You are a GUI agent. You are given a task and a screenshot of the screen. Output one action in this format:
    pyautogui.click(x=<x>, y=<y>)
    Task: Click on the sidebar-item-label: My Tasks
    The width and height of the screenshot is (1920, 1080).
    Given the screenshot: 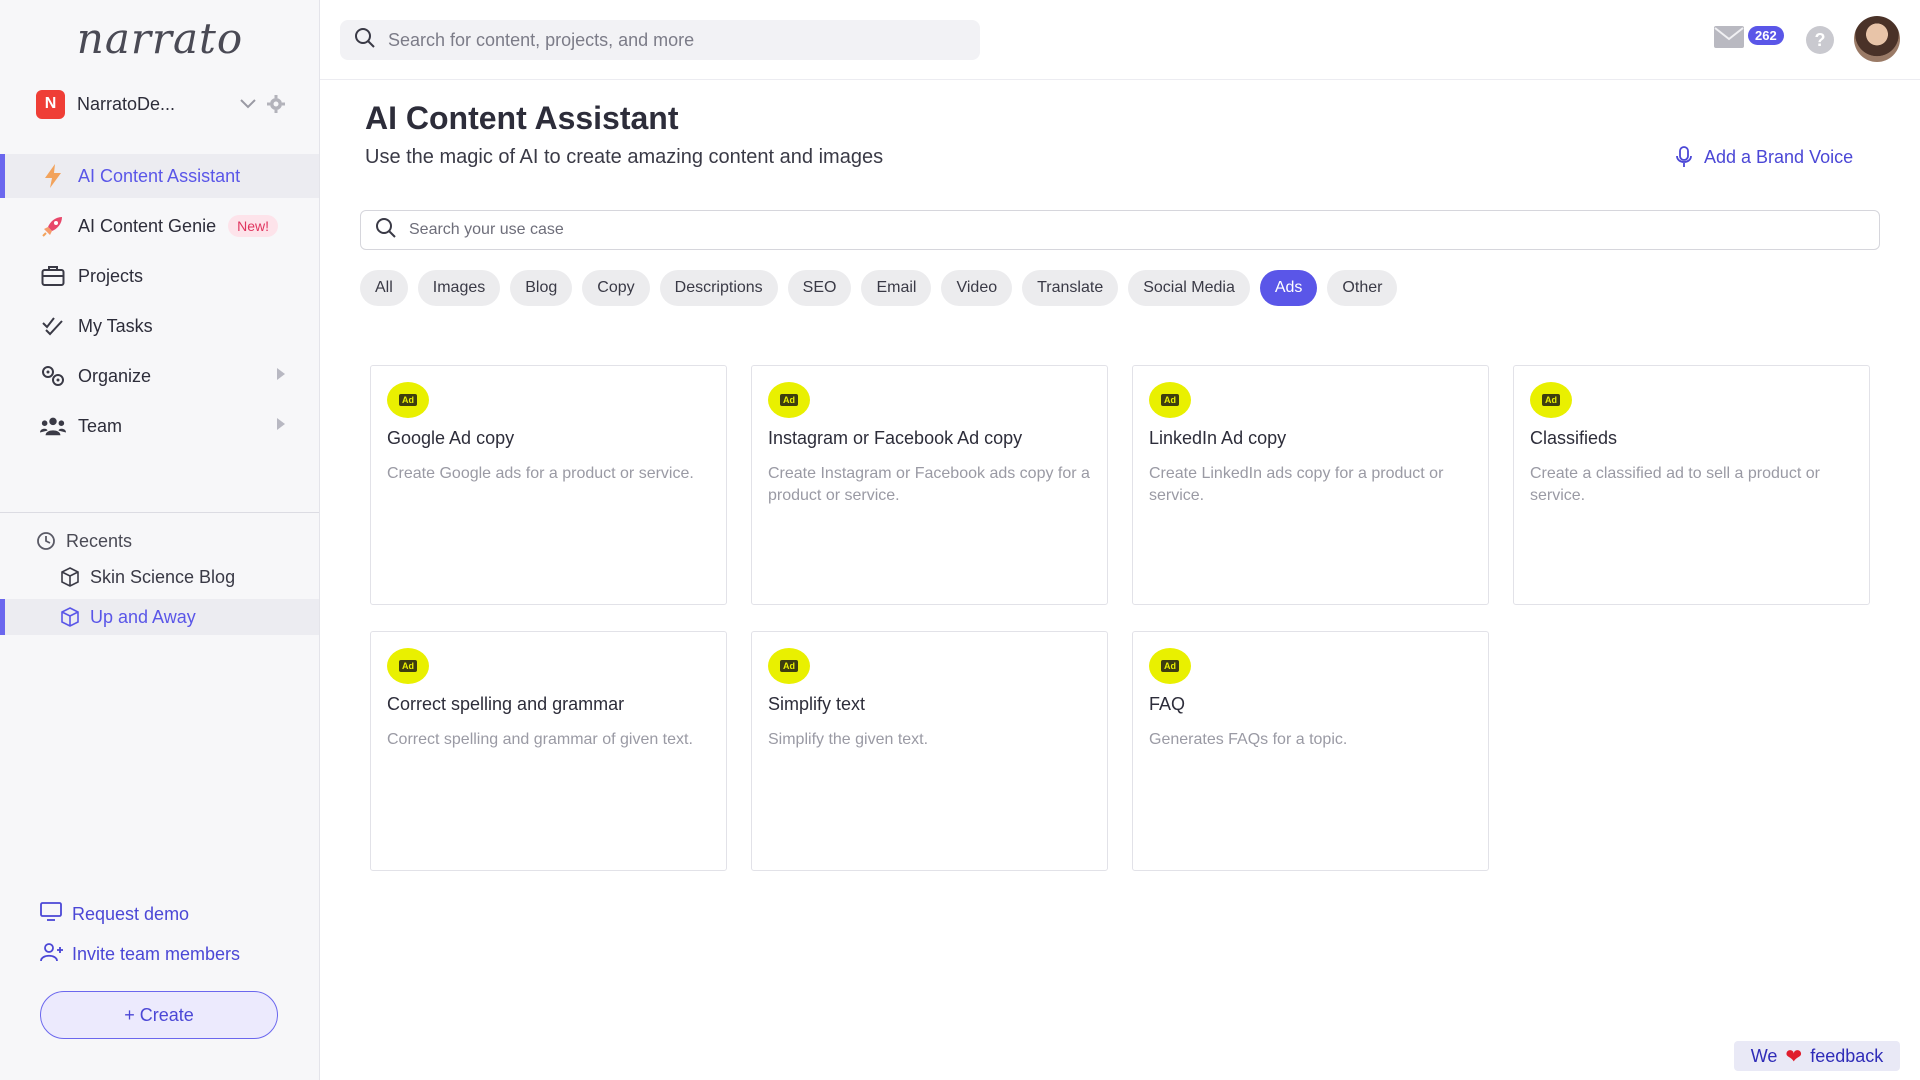 What is the action you would take?
    pyautogui.click(x=115, y=325)
    